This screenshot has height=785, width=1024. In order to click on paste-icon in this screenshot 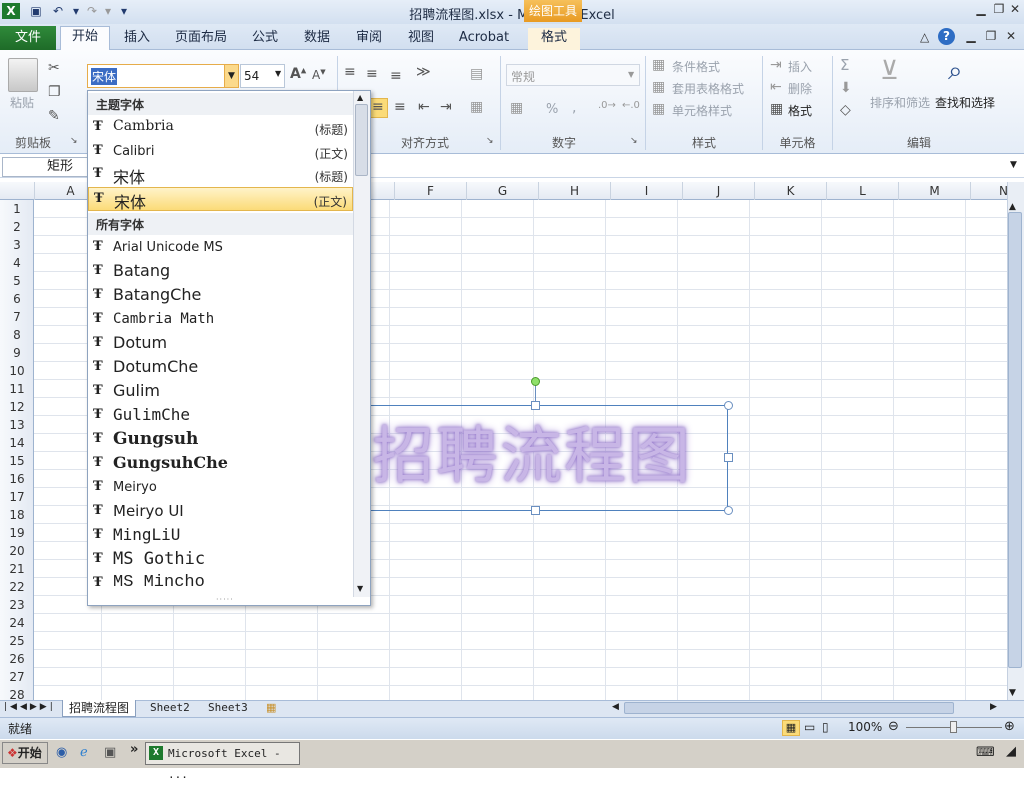, I will do `click(23, 75)`.